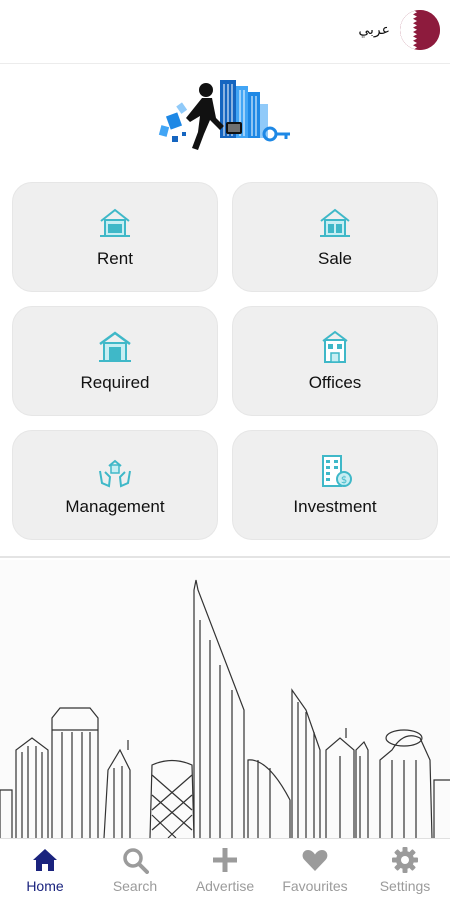 The width and height of the screenshot is (450, 900). I want to click on tile-label: Rent, so click(115, 258).